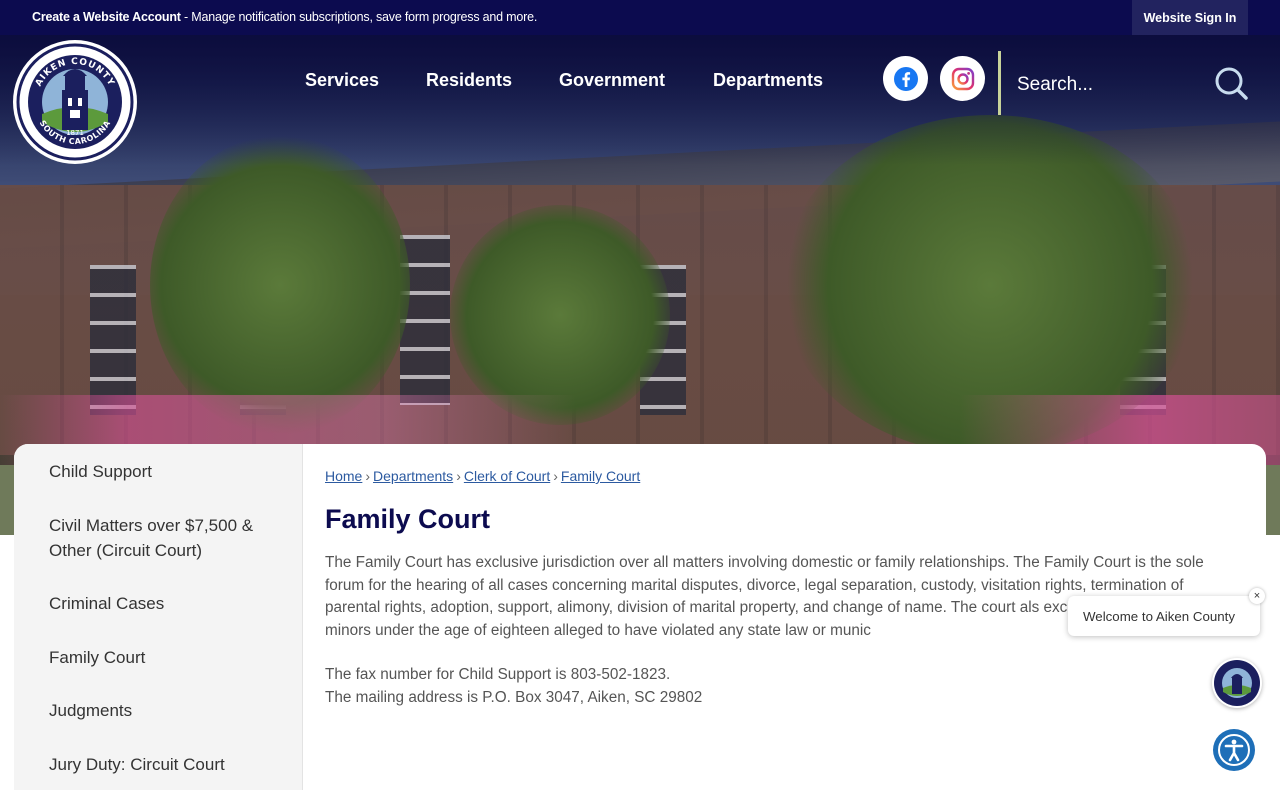 This screenshot has width=1280, height=800. I want to click on sidebar-item-criminal-cases: Criminal Cases, so click(159, 603).